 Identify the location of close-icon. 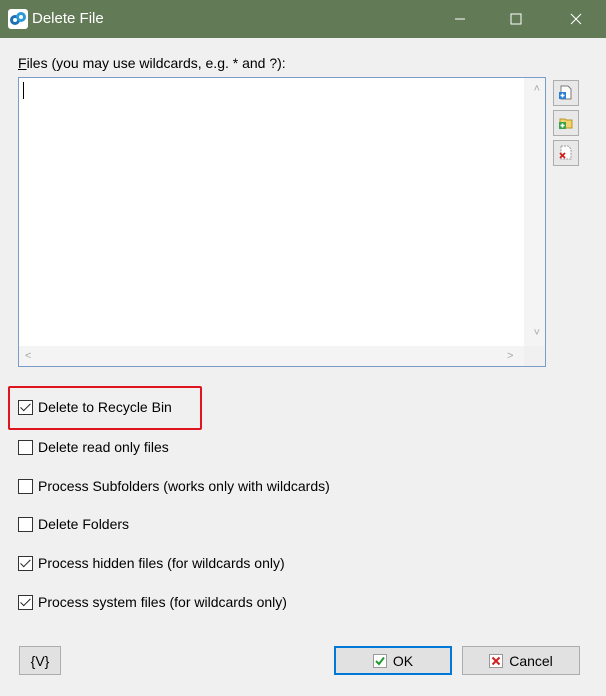
(576, 19).